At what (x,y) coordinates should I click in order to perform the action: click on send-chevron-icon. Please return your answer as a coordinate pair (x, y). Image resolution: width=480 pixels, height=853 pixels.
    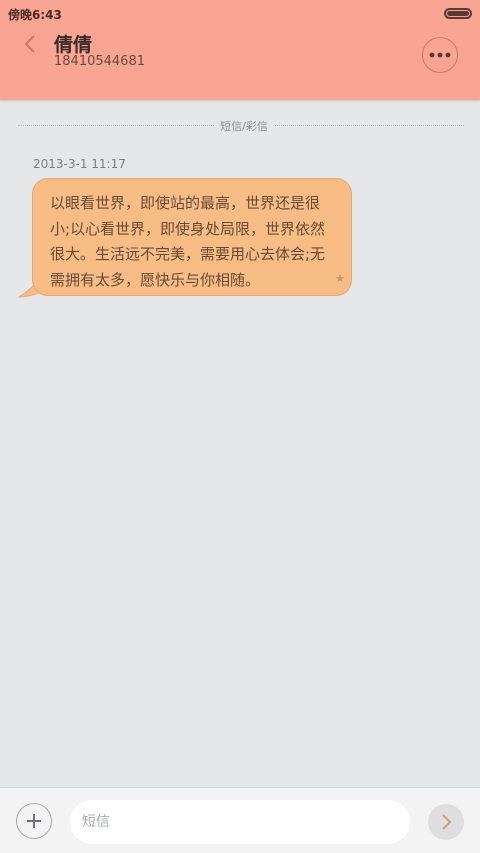
    Looking at the image, I should click on (447, 822).